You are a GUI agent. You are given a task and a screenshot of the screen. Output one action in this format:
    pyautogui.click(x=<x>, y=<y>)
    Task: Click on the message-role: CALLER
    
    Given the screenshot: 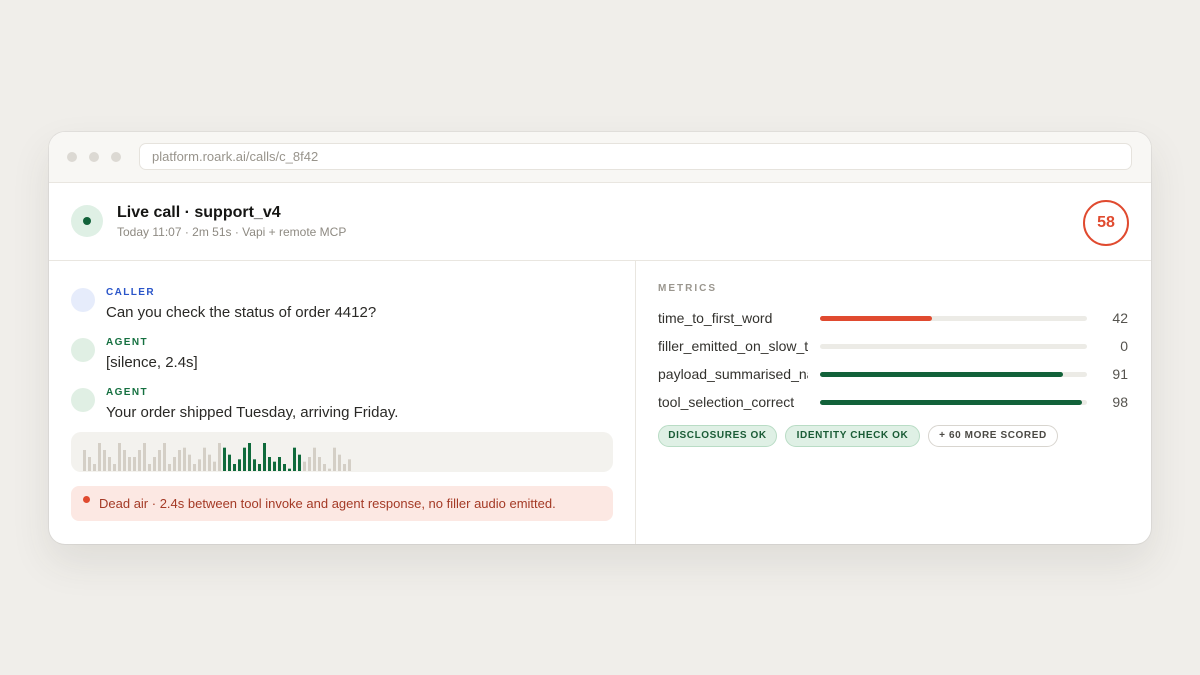 What is the action you would take?
    pyautogui.click(x=130, y=292)
    